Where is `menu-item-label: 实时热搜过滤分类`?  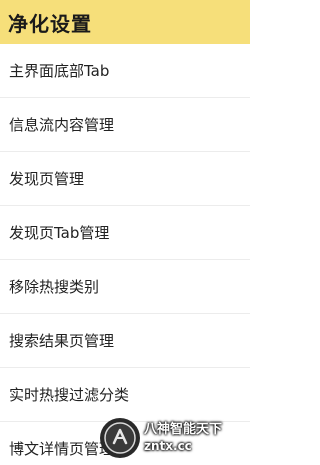 menu-item-label: 实时热搜过滤分类 is located at coordinates (69, 395).